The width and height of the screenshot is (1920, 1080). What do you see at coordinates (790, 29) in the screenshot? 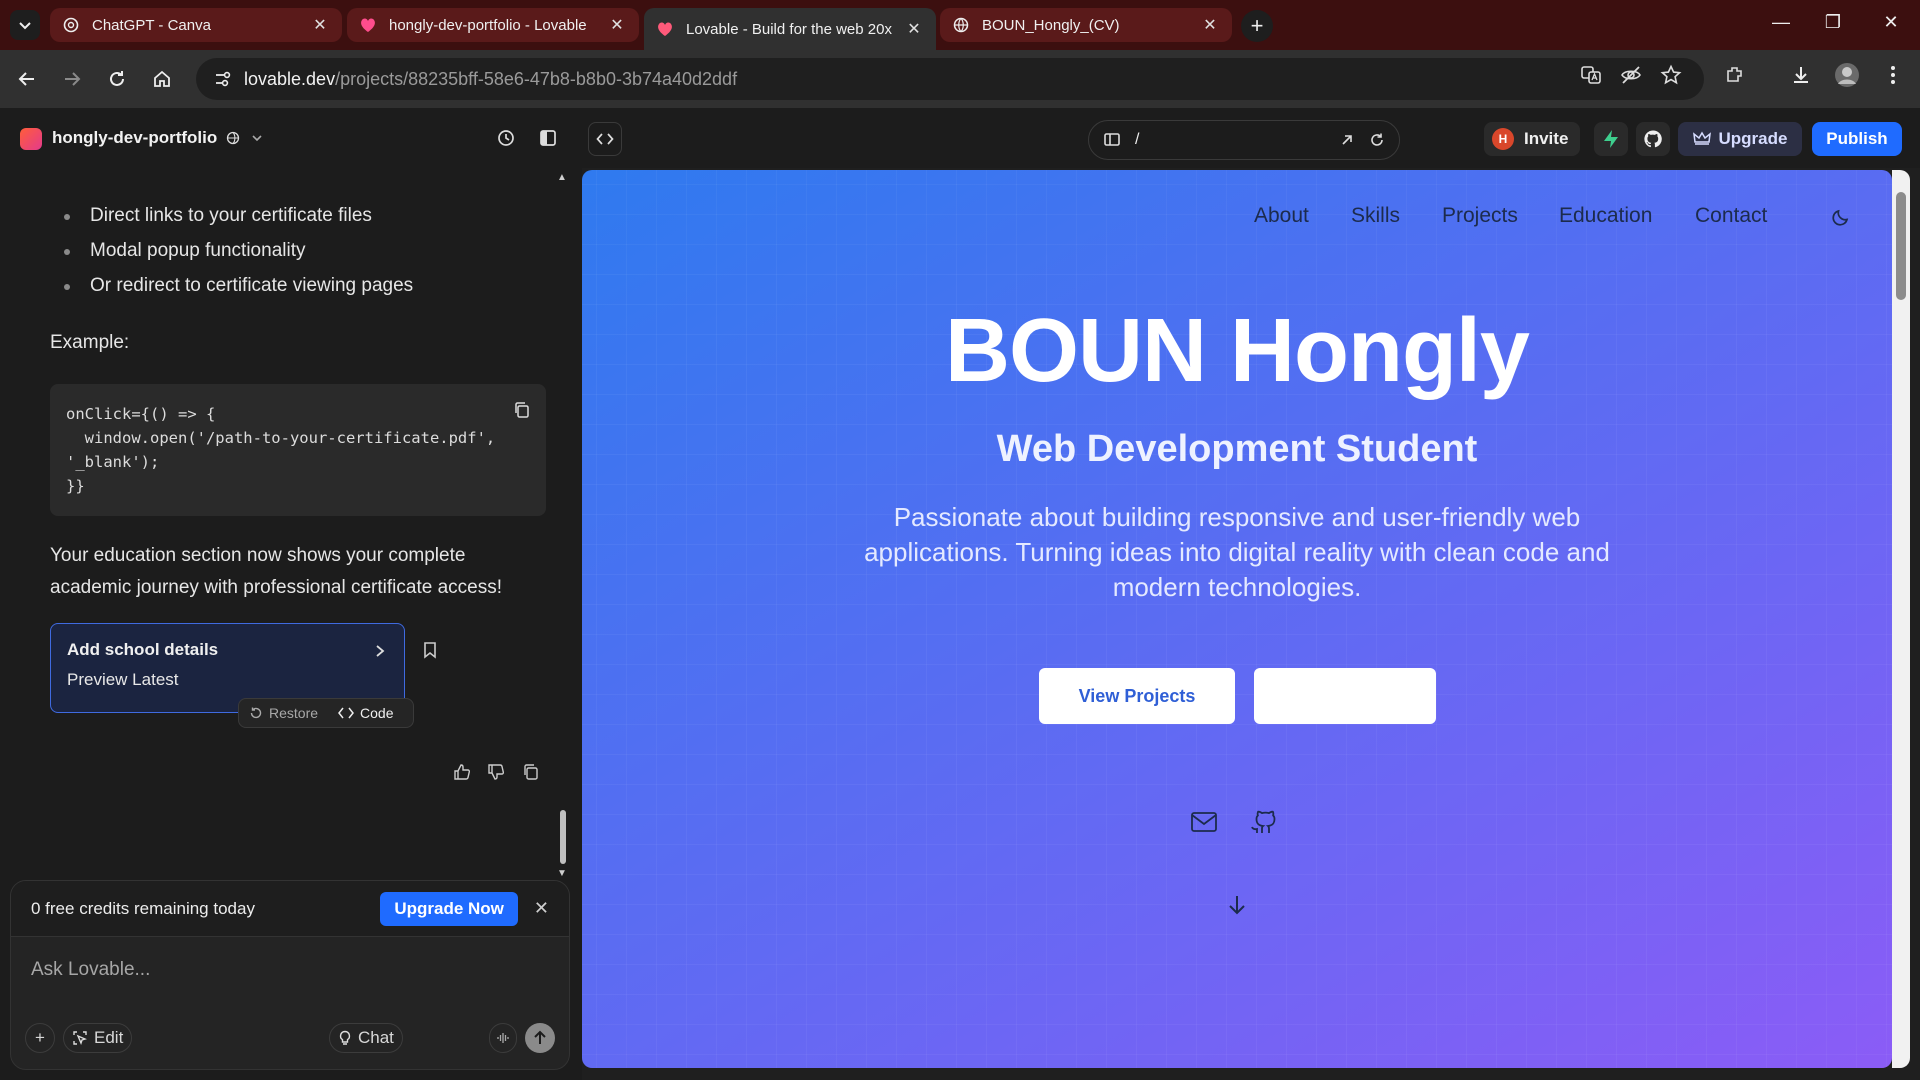
I see `browser-tab-lovable: Lovable - Build for the web 20x ✕` at bounding box center [790, 29].